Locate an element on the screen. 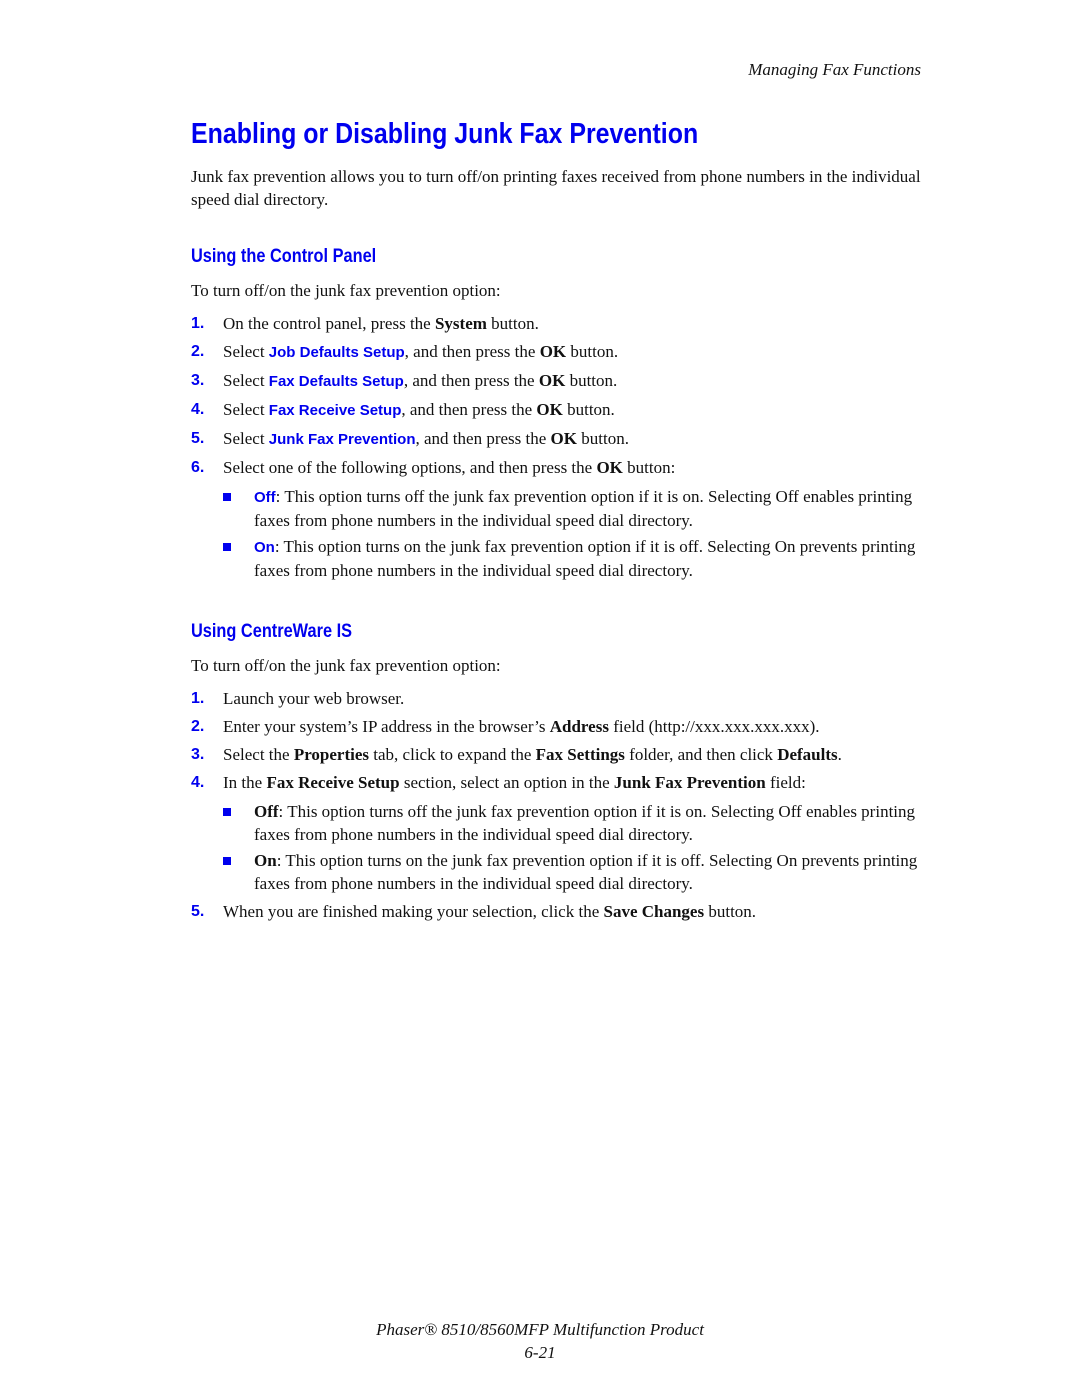 Image resolution: width=1080 pixels, height=1397 pixels. step-text: field (http://xxx.xxx.xxx.xxx). is located at coordinates (714, 726).